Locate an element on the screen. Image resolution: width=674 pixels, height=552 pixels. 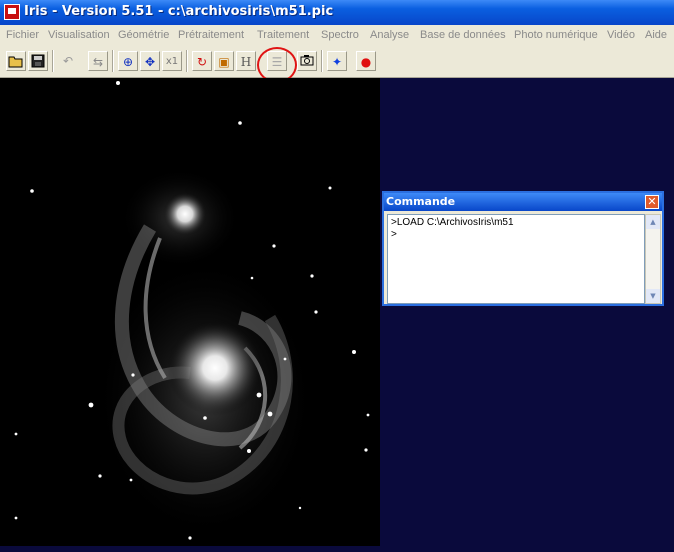
histogram-h-icon: H is located at coordinates (246, 61).